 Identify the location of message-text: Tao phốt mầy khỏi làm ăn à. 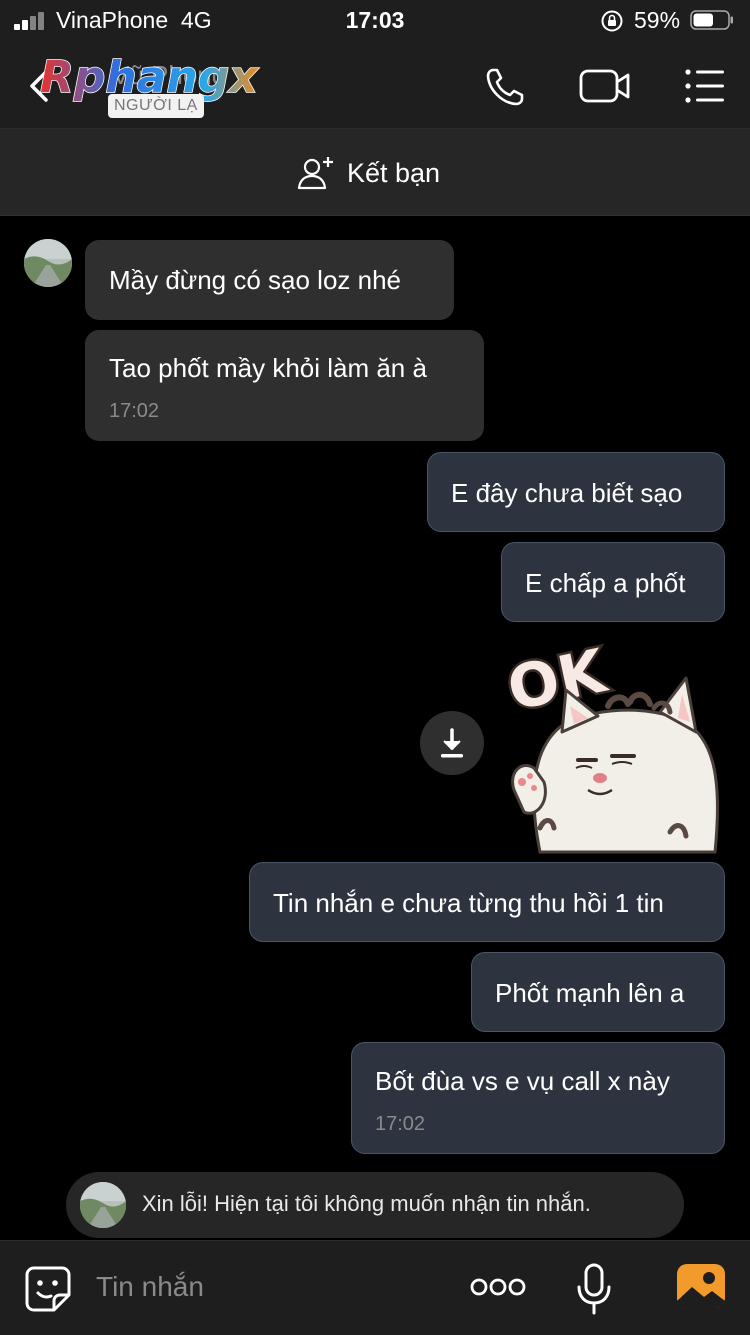
(268, 368).